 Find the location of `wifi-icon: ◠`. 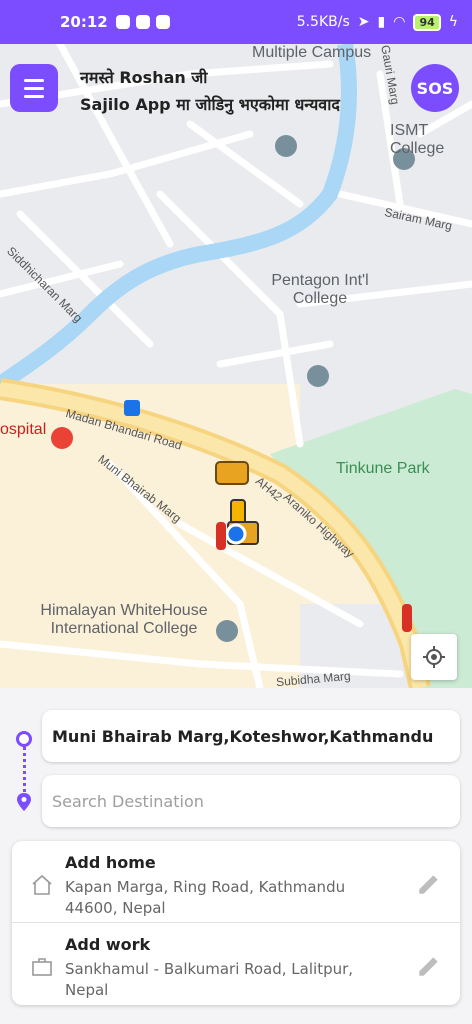

wifi-icon: ◠ is located at coordinates (399, 22).